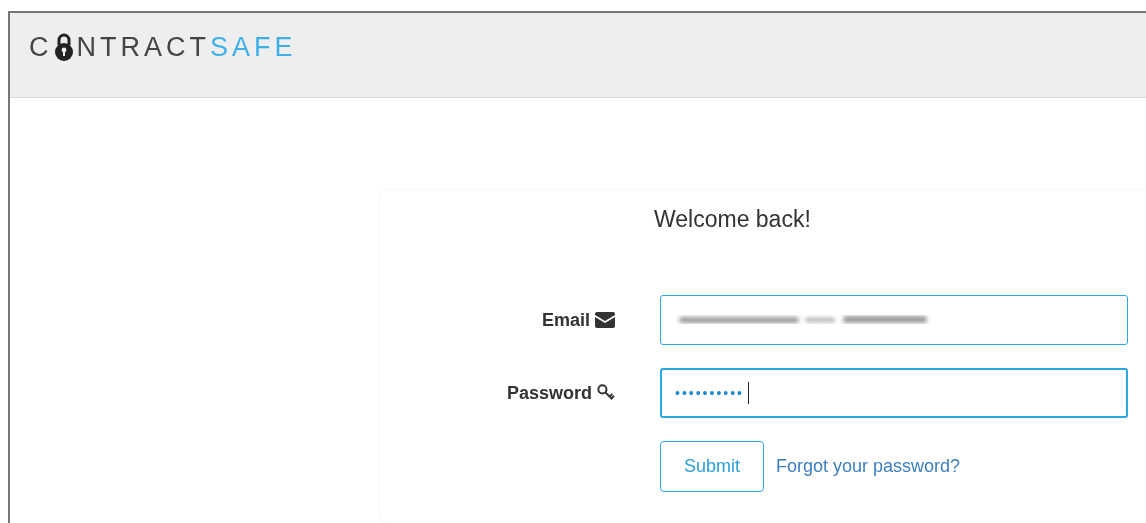 The height and width of the screenshot is (523, 1146). What do you see at coordinates (549, 393) in the screenshot?
I see `field-label: Password` at bounding box center [549, 393].